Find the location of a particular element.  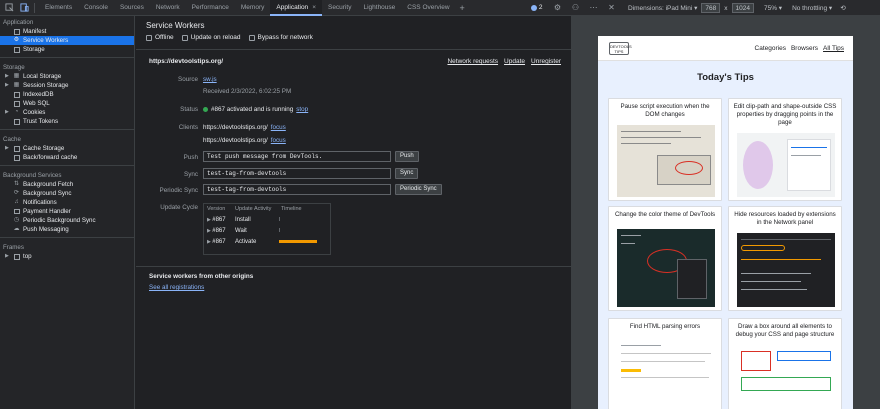

issues-badge: 2 is located at coordinates (536, 7).